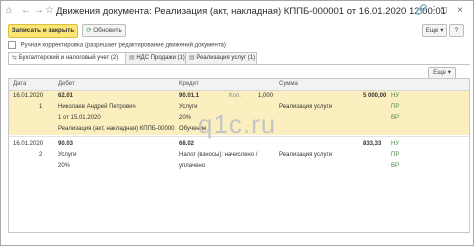  What do you see at coordinates (188, 107) in the screenshot?
I see `cell-credit-subconto: Услуги` at bounding box center [188, 107].